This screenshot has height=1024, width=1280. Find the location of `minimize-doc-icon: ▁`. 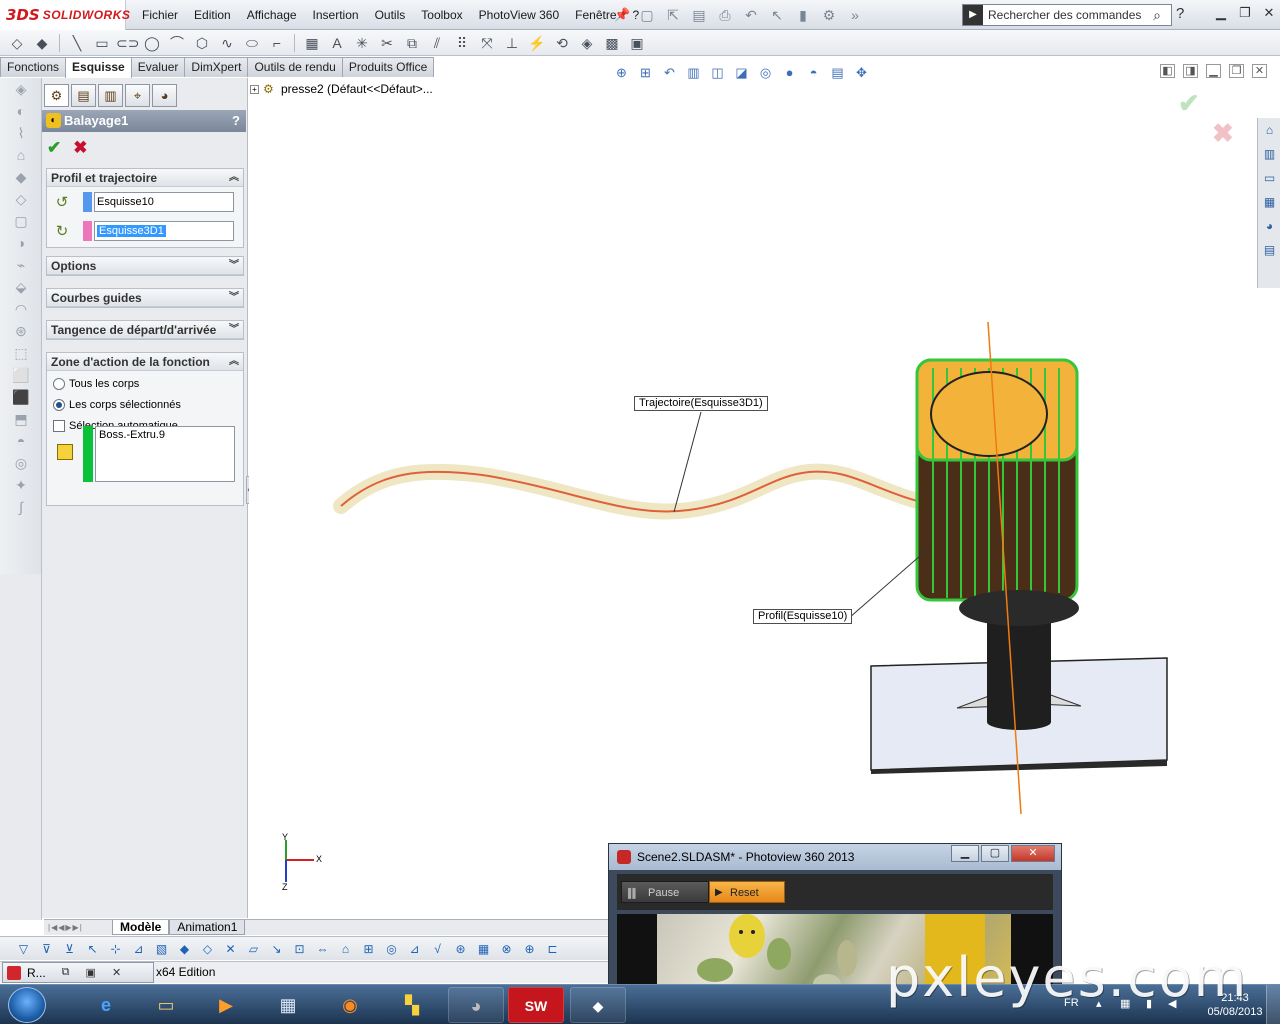

minimize-doc-icon: ▁ is located at coordinates (1213, 71).